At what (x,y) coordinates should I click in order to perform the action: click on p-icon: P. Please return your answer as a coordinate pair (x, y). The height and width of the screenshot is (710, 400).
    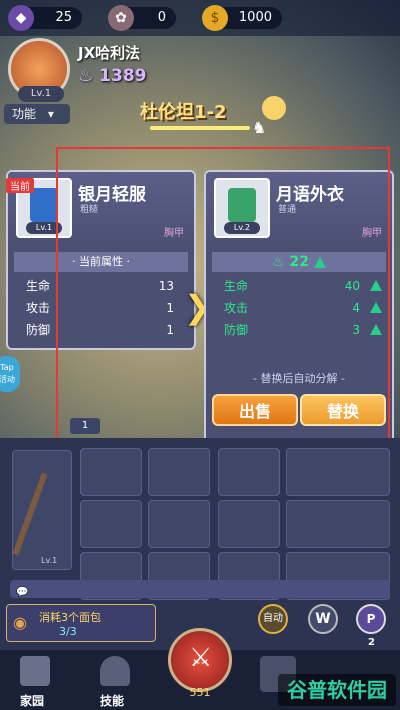
    Looking at the image, I should click on (371, 619).